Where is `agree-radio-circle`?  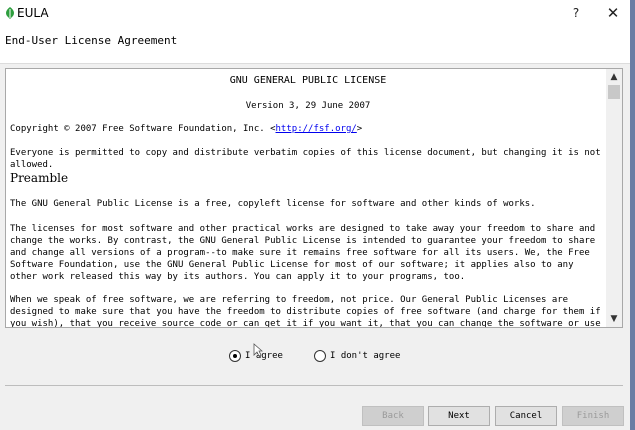
agree-radio-circle is located at coordinates (235, 356).